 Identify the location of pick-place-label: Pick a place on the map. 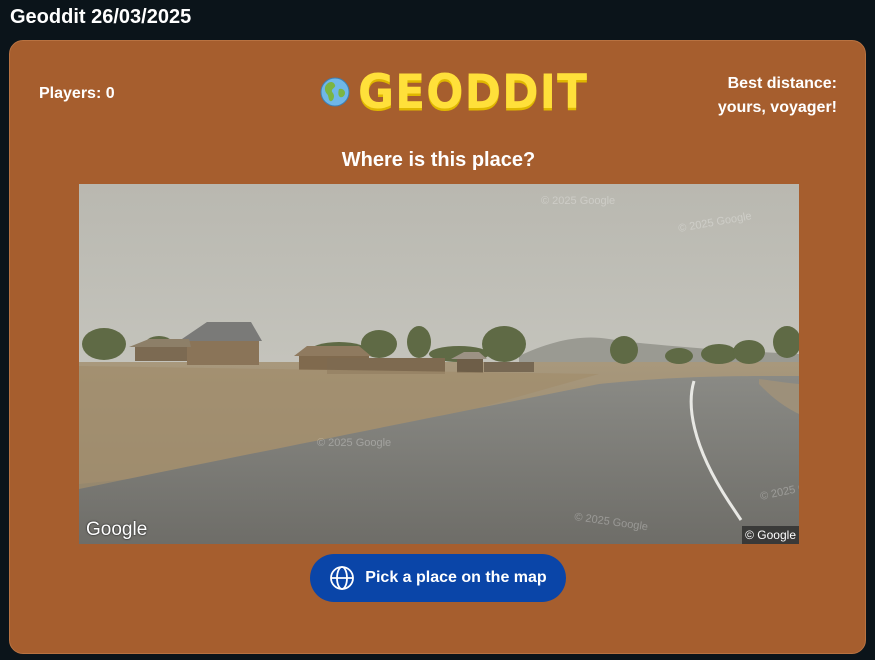
(456, 577).